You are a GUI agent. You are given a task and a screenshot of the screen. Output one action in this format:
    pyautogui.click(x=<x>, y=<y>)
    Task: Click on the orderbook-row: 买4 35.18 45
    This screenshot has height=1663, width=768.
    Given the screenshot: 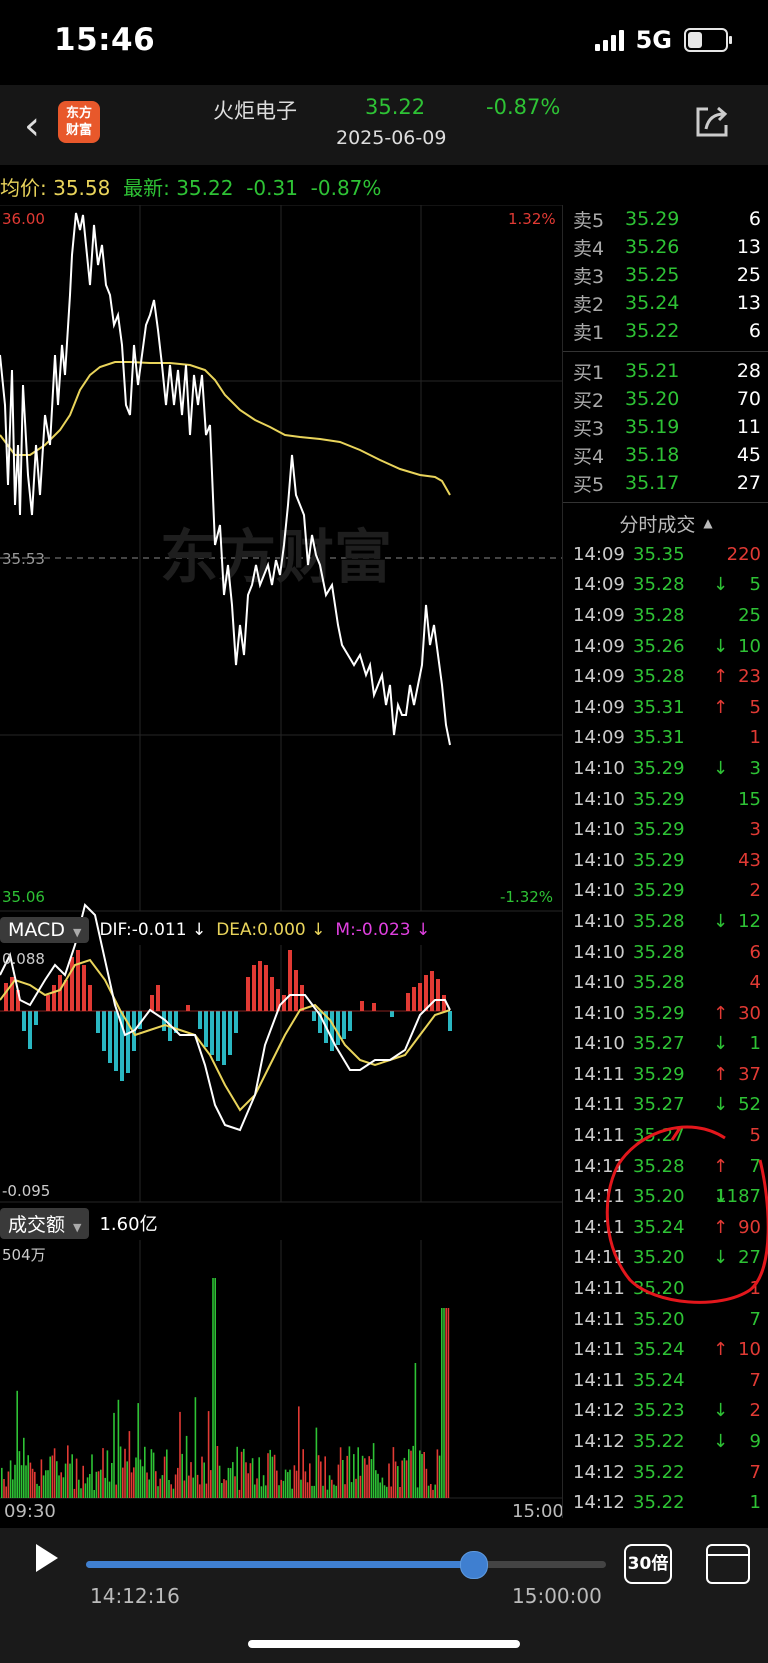 What is the action you would take?
    pyautogui.click(x=665, y=455)
    